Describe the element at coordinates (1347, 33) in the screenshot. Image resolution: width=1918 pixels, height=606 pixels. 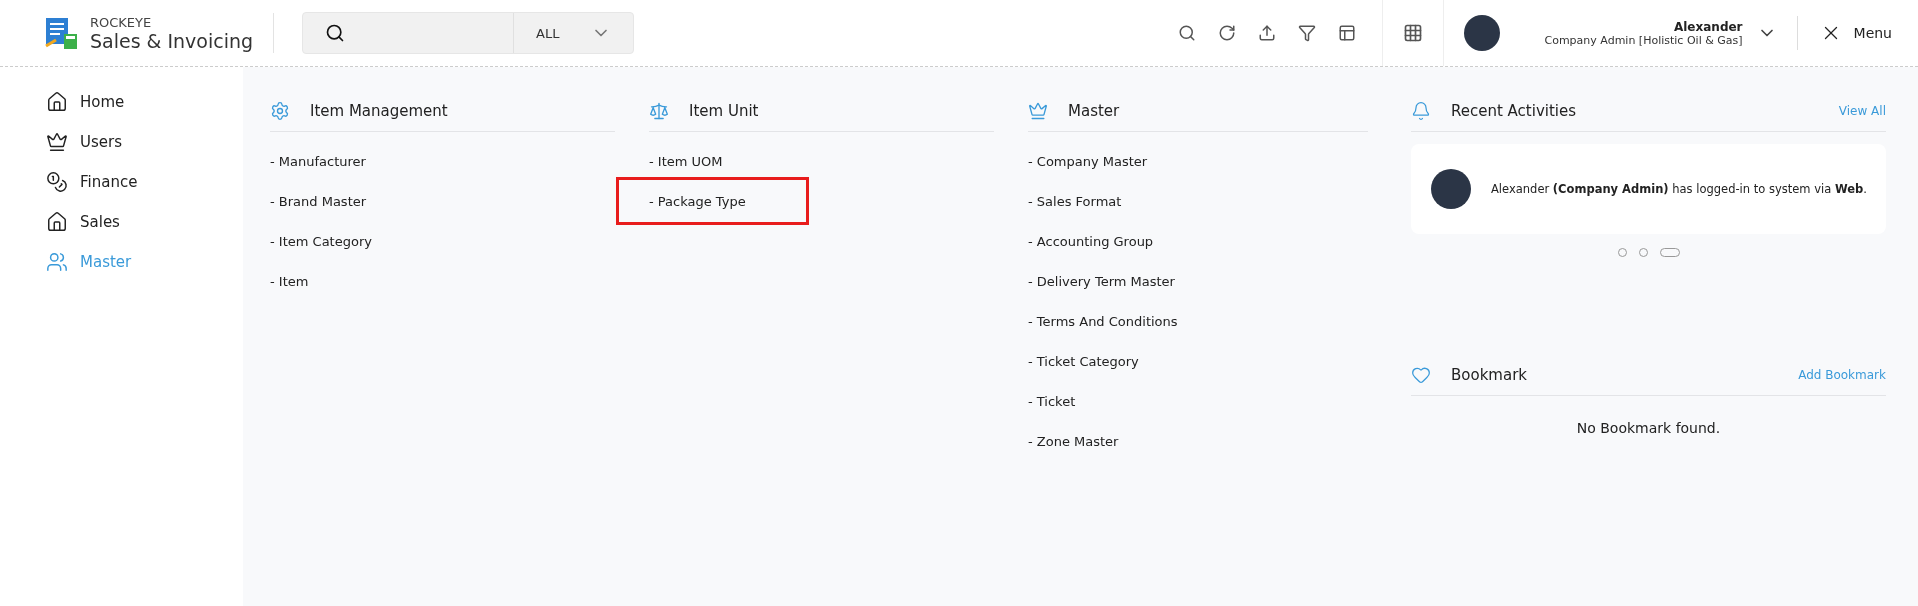
I see `layout-button` at that location.